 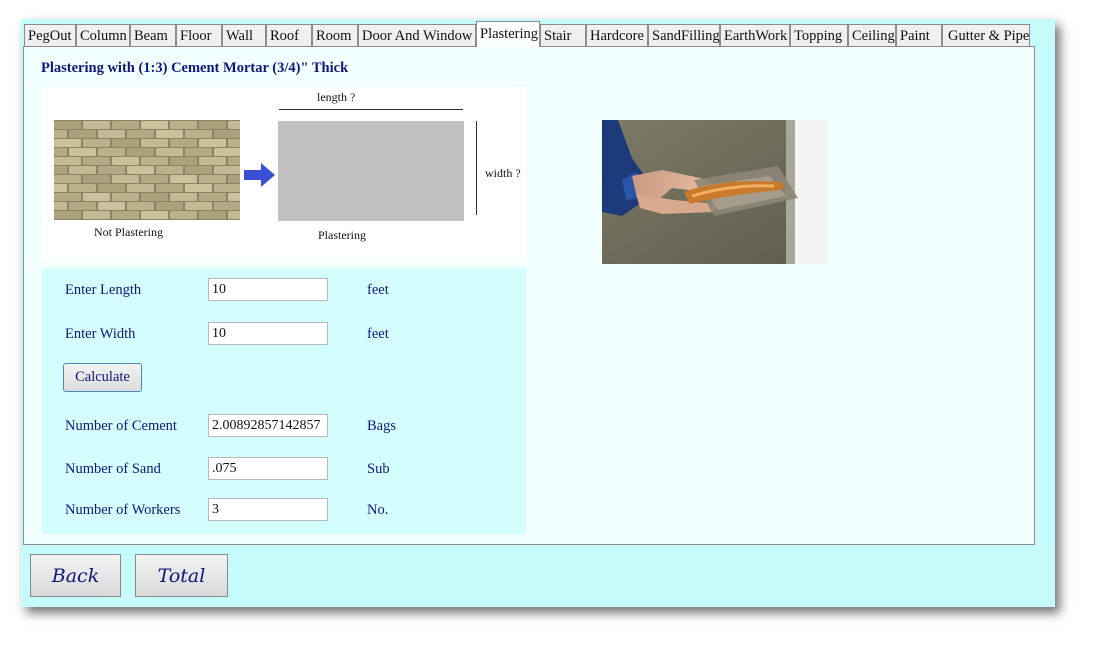 What do you see at coordinates (268, 333) in the screenshot?
I see `width-input` at bounding box center [268, 333].